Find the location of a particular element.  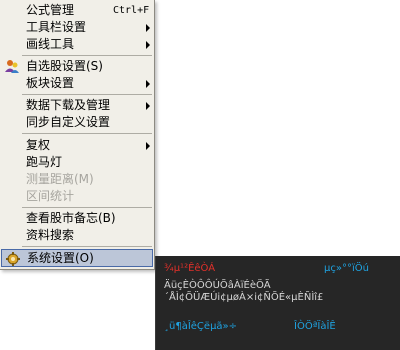

menu-item-label: 资料搜索 is located at coordinates (50, 235).